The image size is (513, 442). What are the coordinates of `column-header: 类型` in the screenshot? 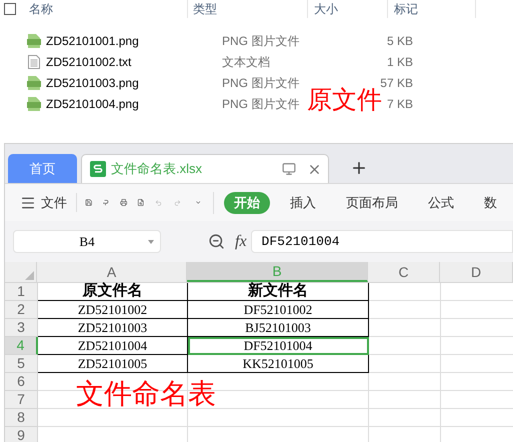 It's located at (205, 9).